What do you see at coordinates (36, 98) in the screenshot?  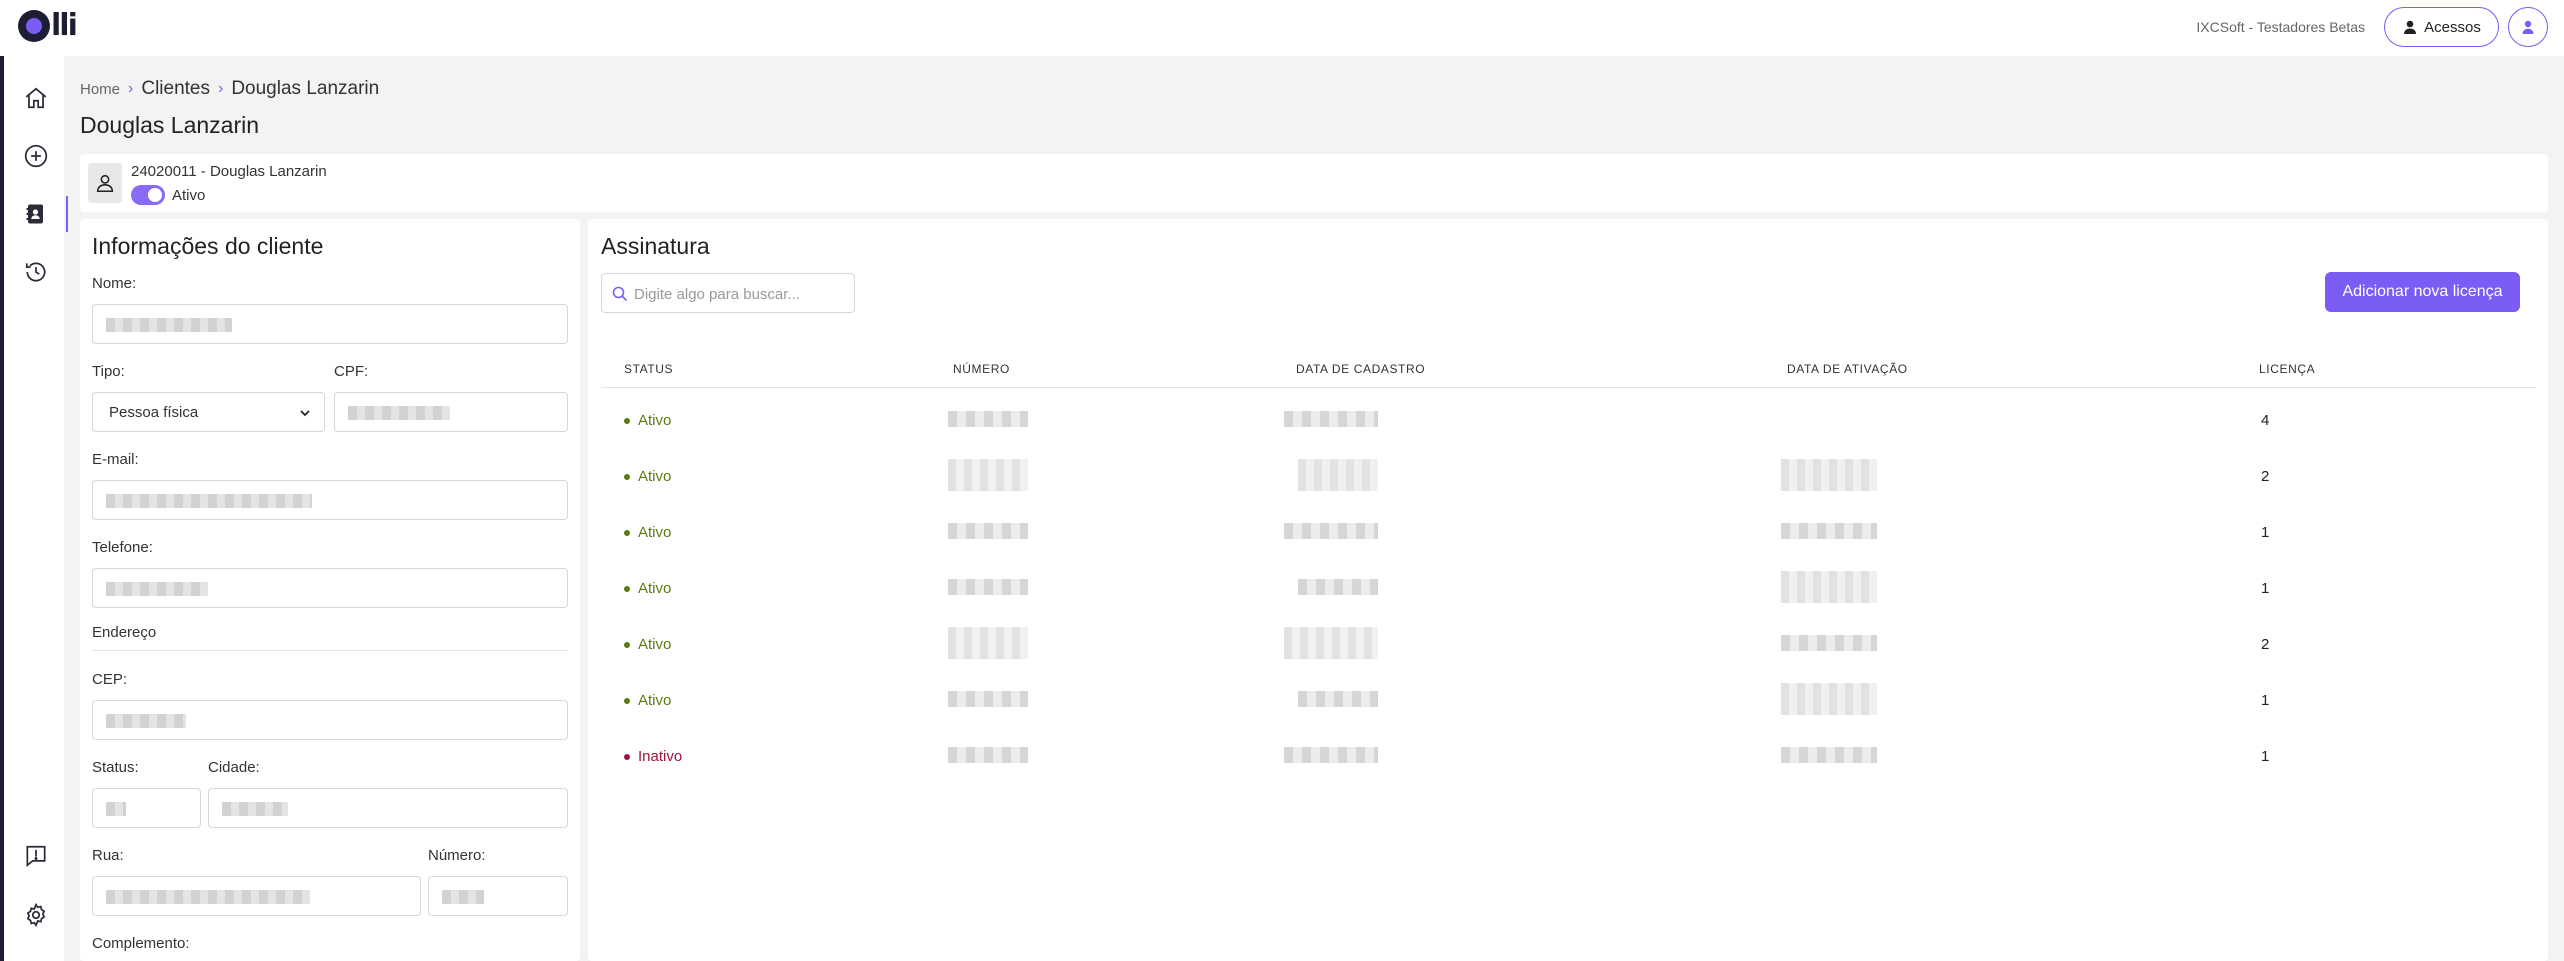 I see `sidebar-item-home` at bounding box center [36, 98].